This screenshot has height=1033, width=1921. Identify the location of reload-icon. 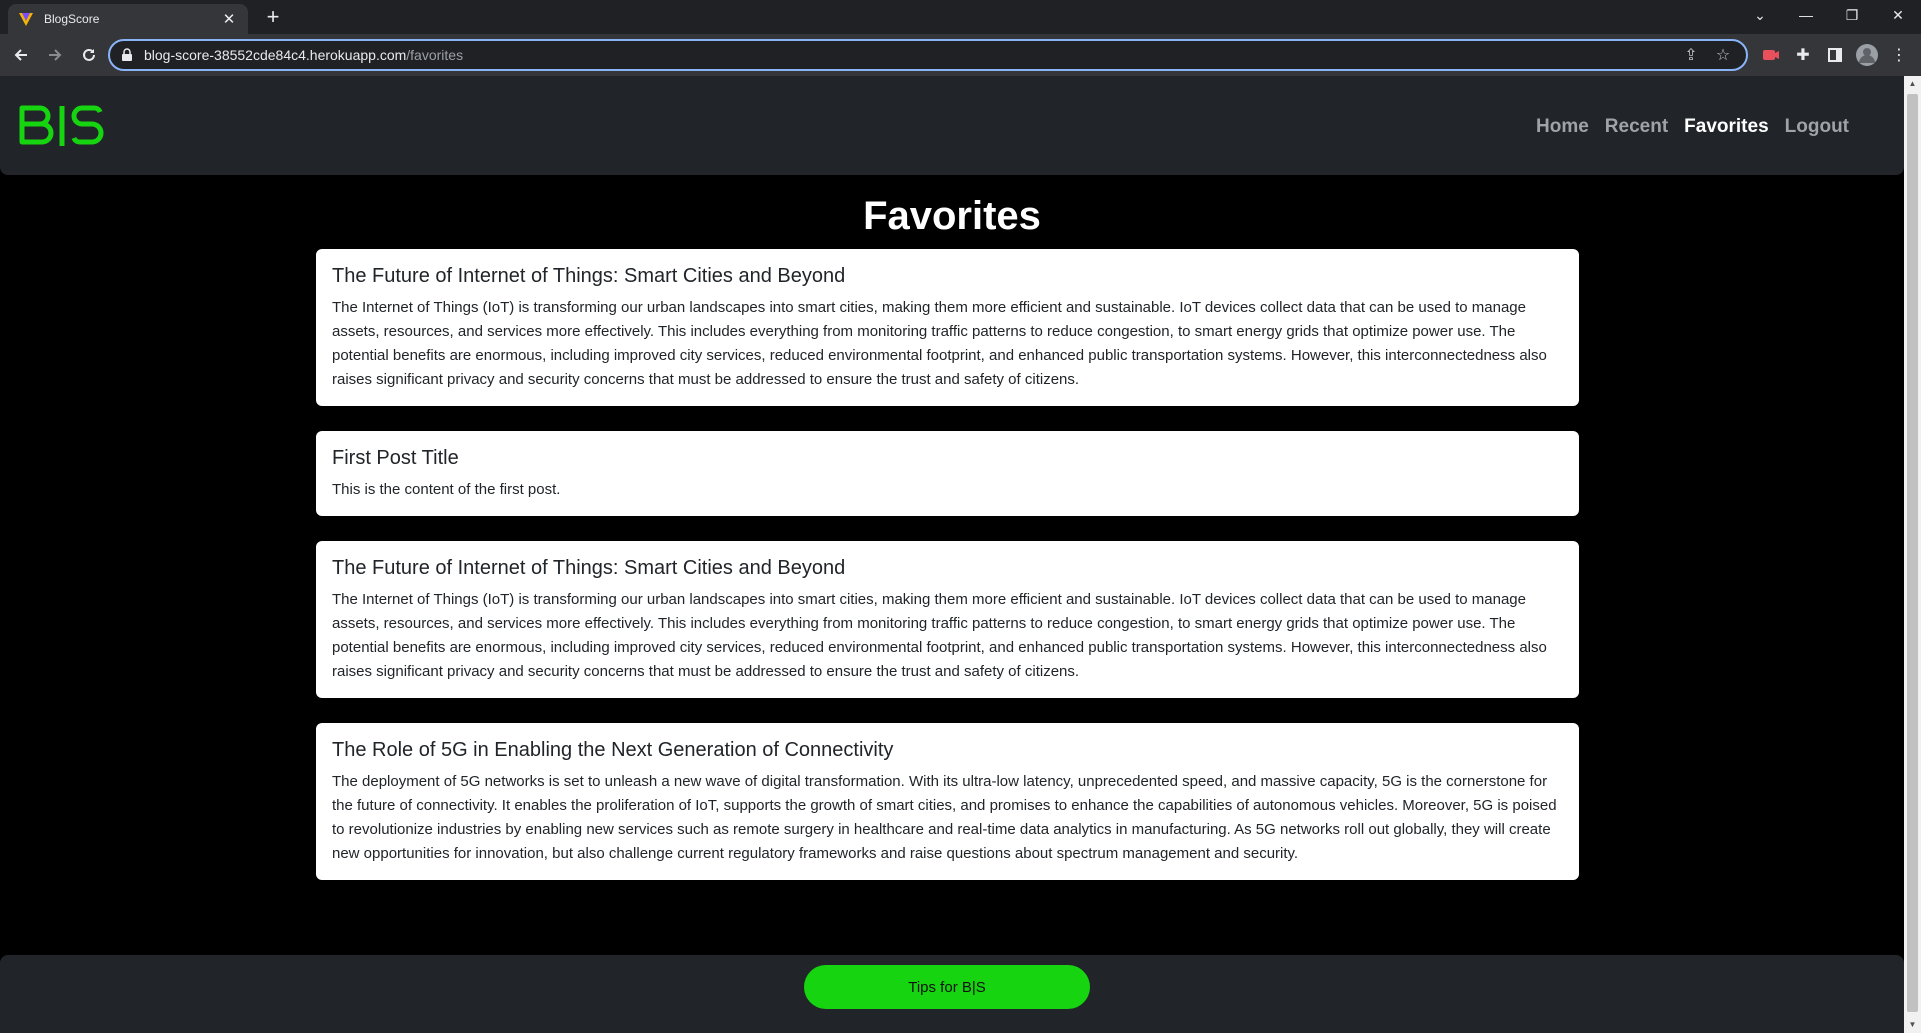
(89, 55).